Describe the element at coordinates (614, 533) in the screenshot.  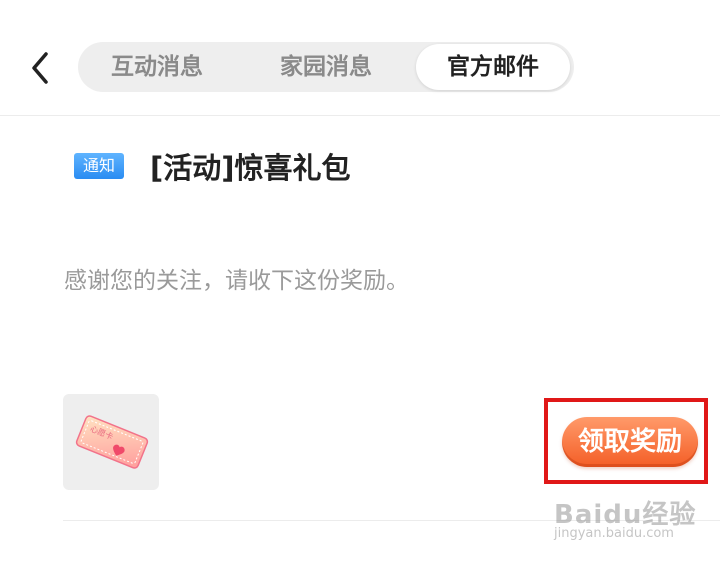
I see `watermark-url: jingyan.baidu.com` at that location.